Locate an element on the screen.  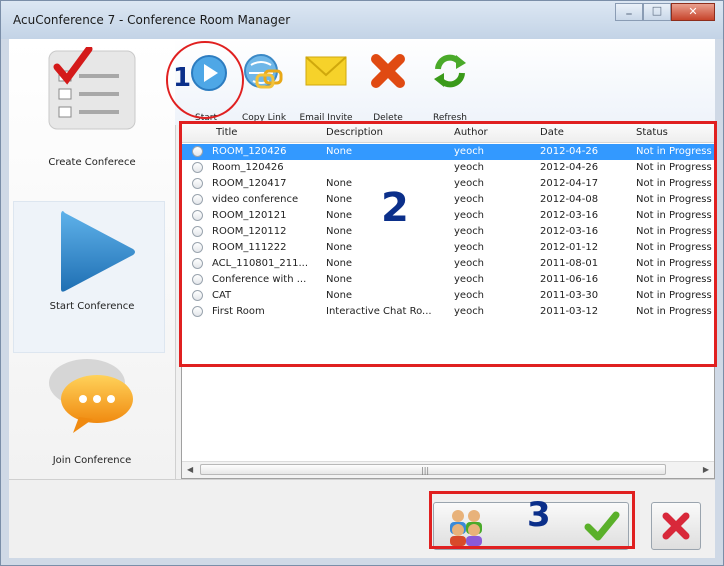
close-icon: ✕ is located at coordinates (693, 11).